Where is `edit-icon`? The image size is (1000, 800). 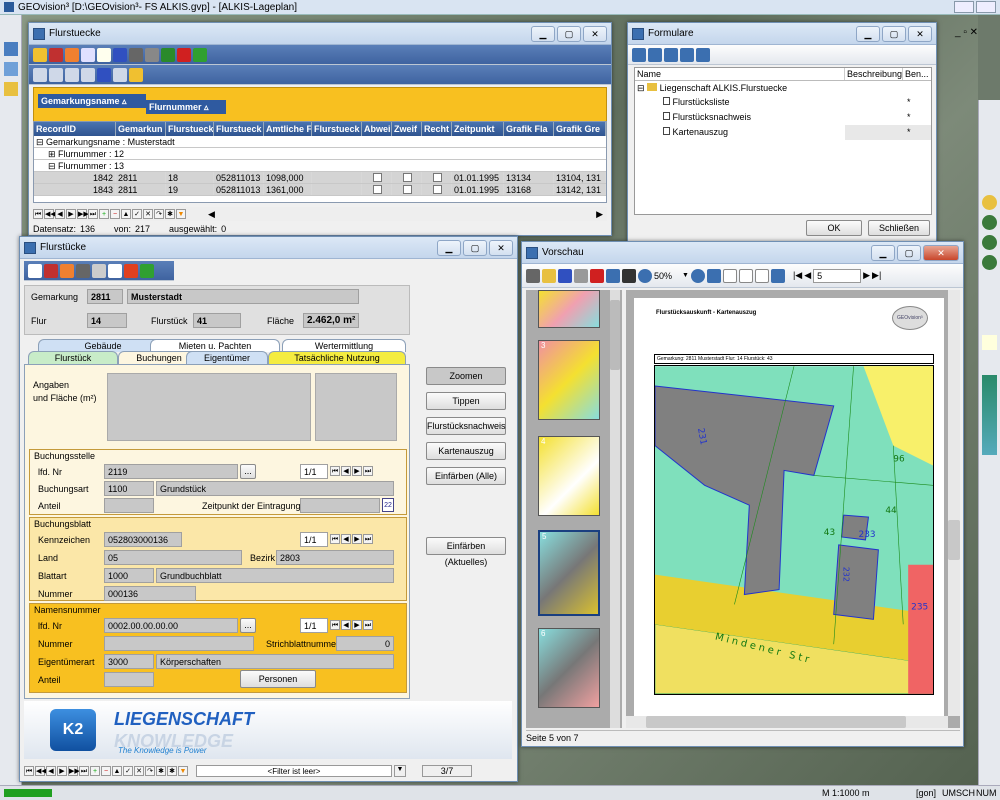
edit-icon is located at coordinates (777, 275).